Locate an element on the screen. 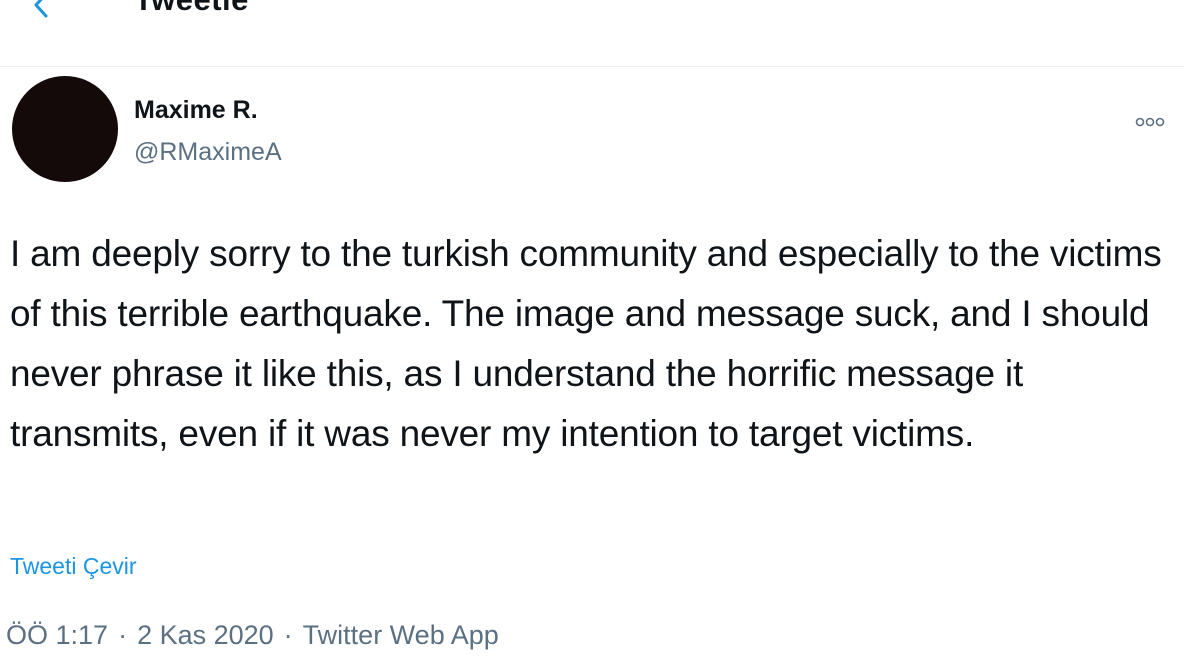 Image resolution: width=1184 pixels, height=660 pixels. page-title: Tweetle is located at coordinates (191, 9).